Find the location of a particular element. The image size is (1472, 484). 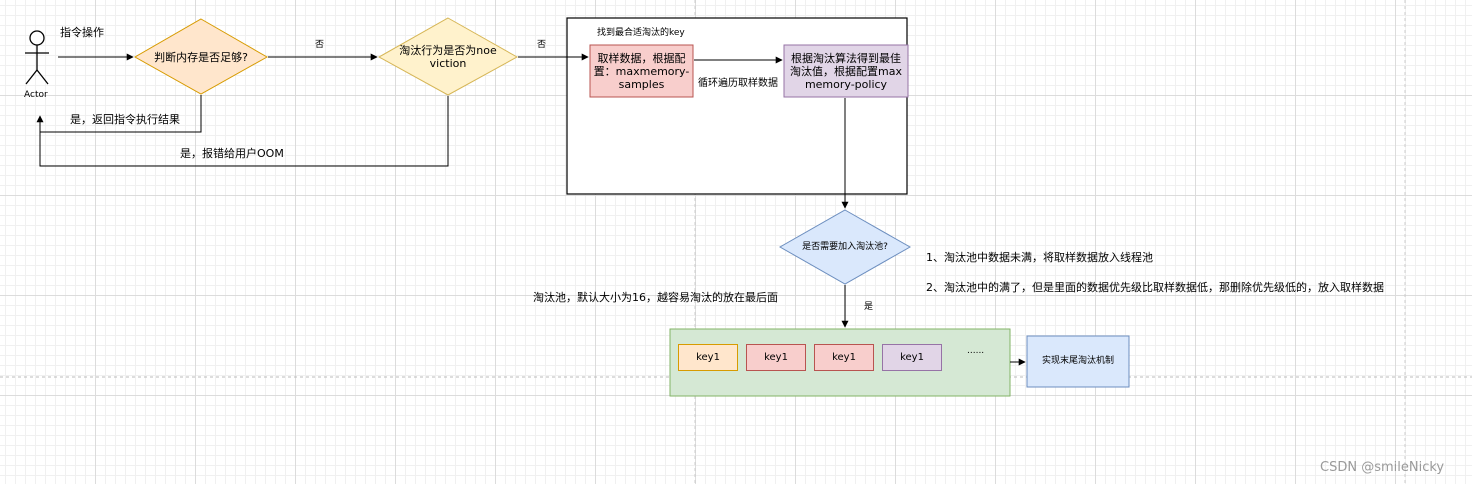

yes-return-label: 是，返回指令执行结果 is located at coordinates (125, 119).